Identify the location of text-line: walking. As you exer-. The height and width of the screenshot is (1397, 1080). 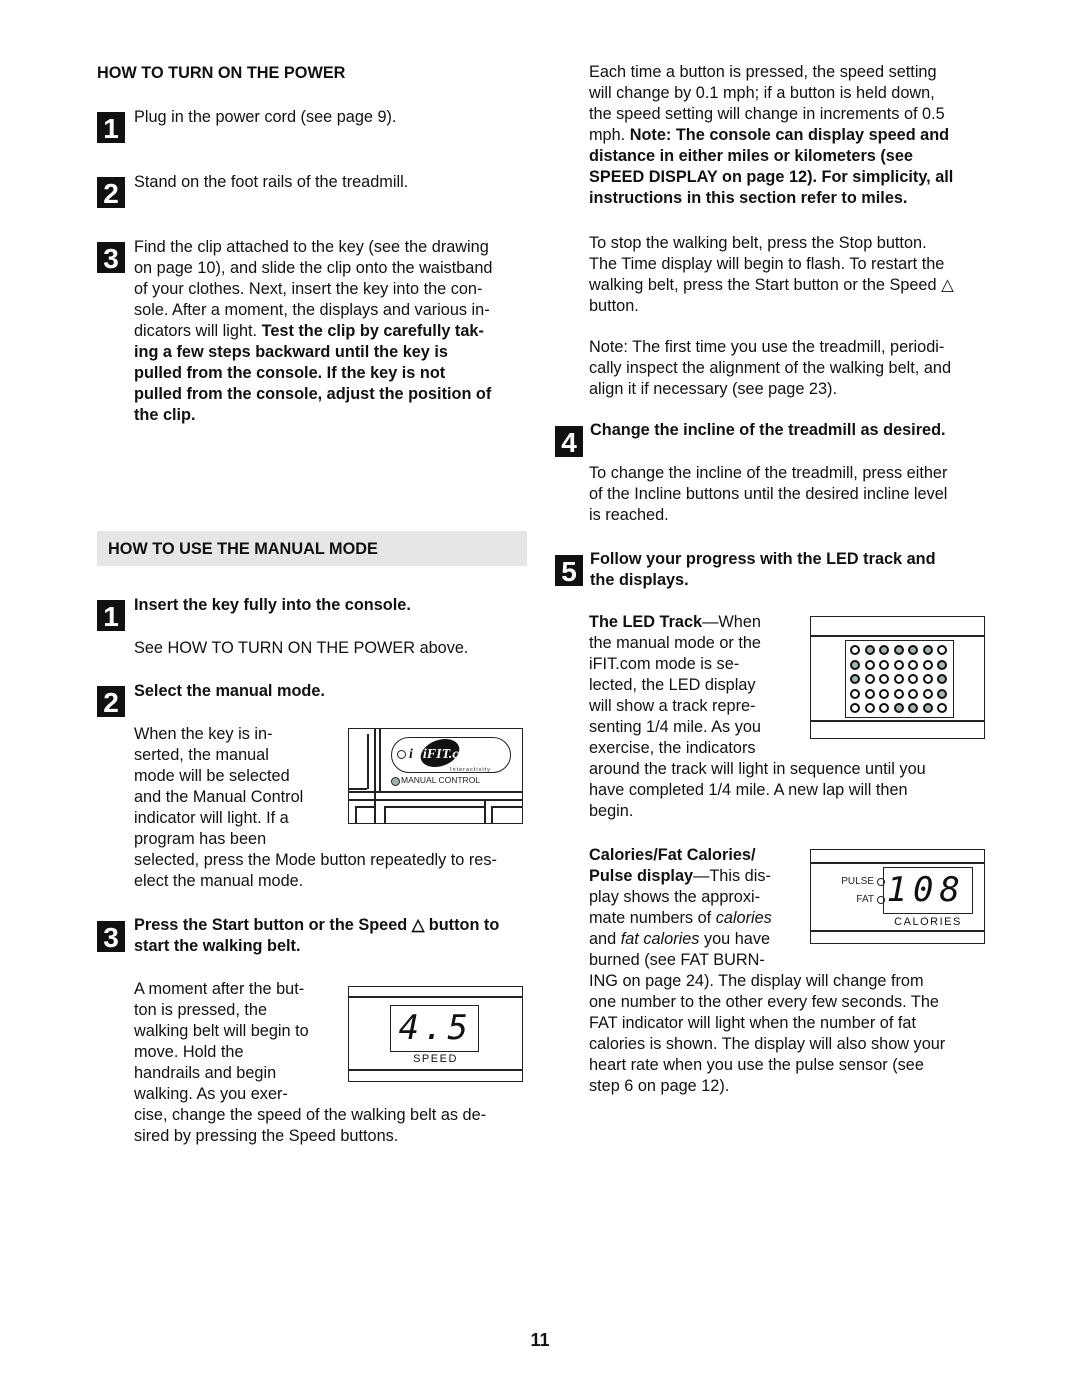
(211, 1094).